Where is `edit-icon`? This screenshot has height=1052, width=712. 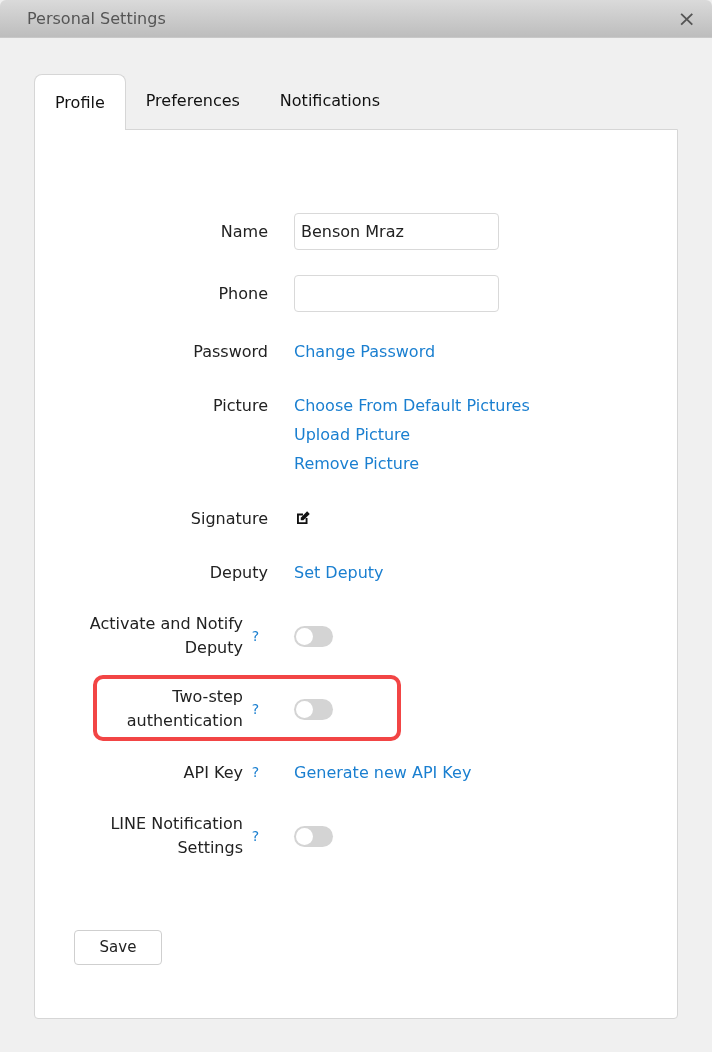
edit-icon is located at coordinates (303, 518).